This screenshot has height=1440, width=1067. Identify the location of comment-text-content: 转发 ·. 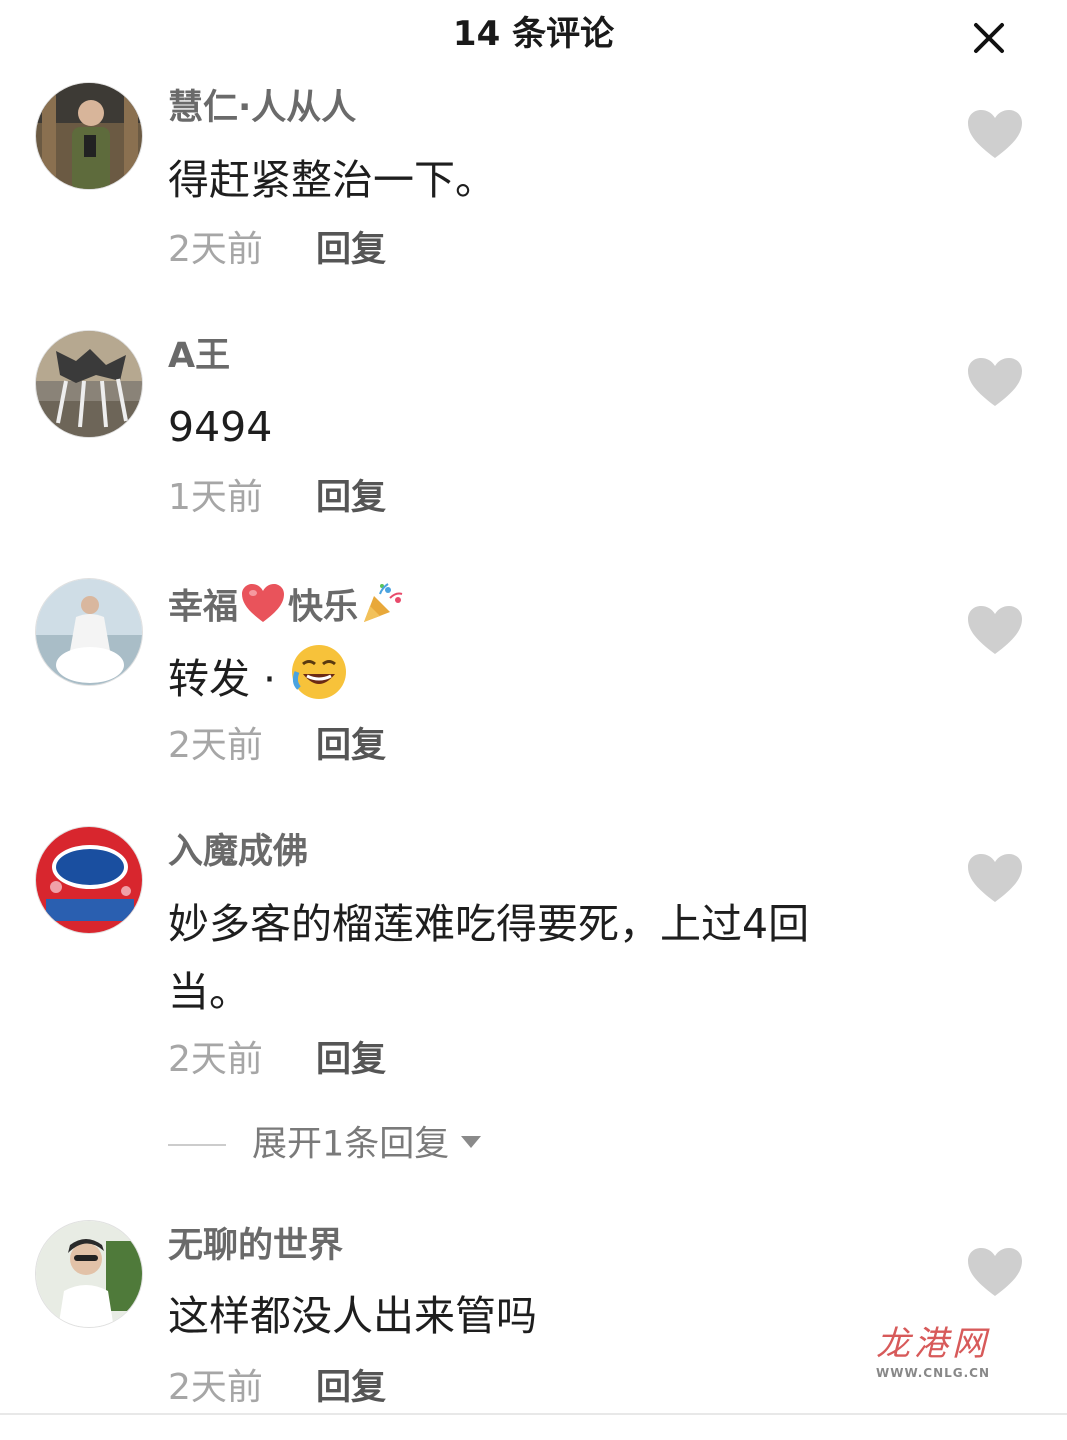
(222, 679).